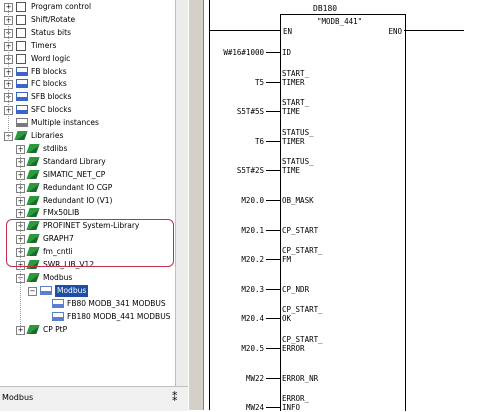  What do you see at coordinates (49, 84) in the screenshot?
I see `tree-item-label: FC blocks` at bounding box center [49, 84].